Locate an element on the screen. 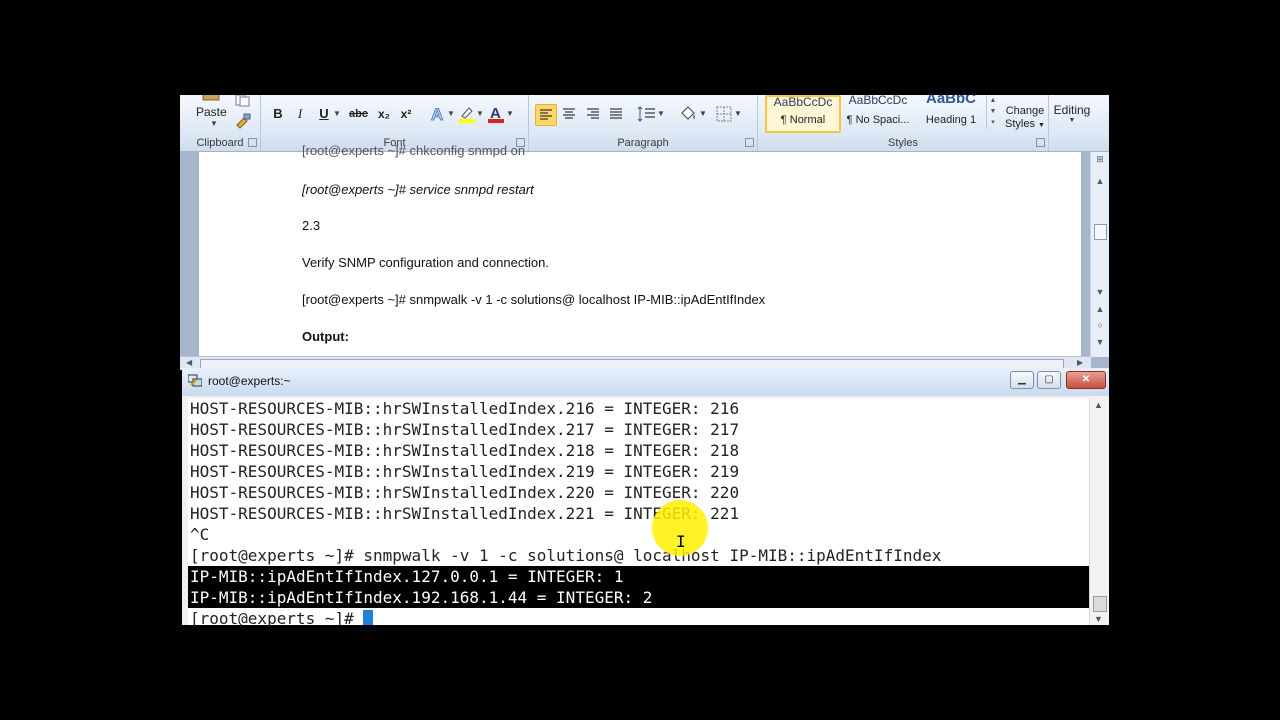  ruler-toggle-icon: ⊞ is located at coordinates (1100, 159).